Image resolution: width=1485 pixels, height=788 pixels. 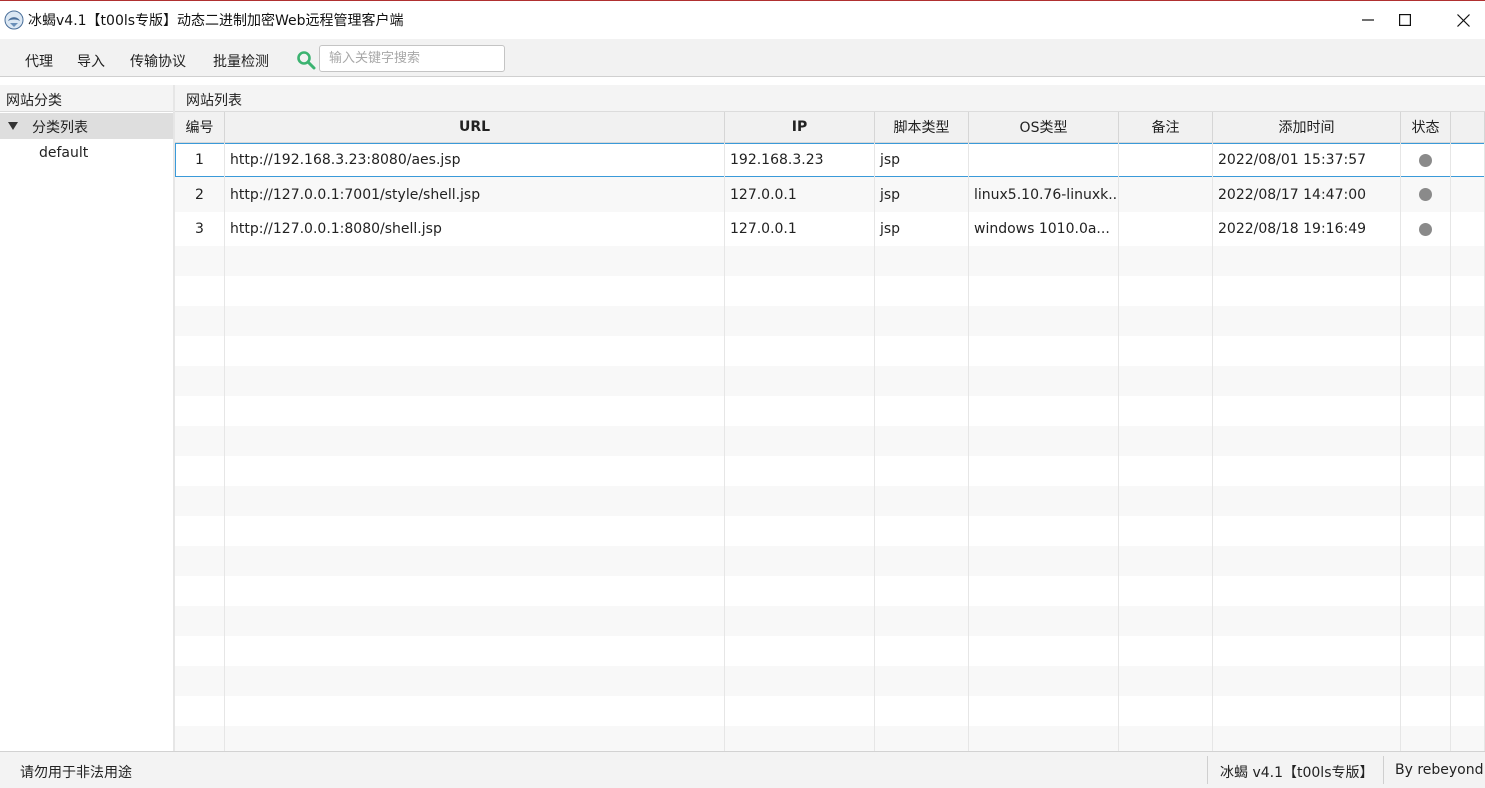 I want to click on maximize-button, so click(x=1405, y=20).